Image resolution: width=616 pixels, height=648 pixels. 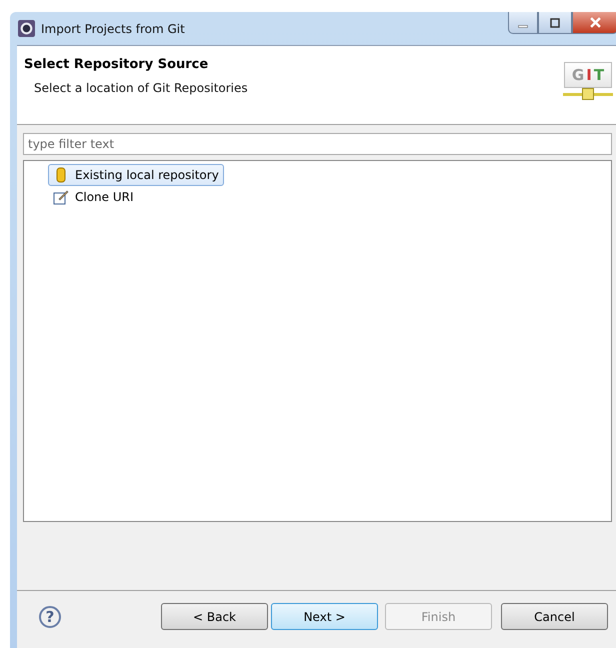 I want to click on maximize-icon, so click(x=555, y=23).